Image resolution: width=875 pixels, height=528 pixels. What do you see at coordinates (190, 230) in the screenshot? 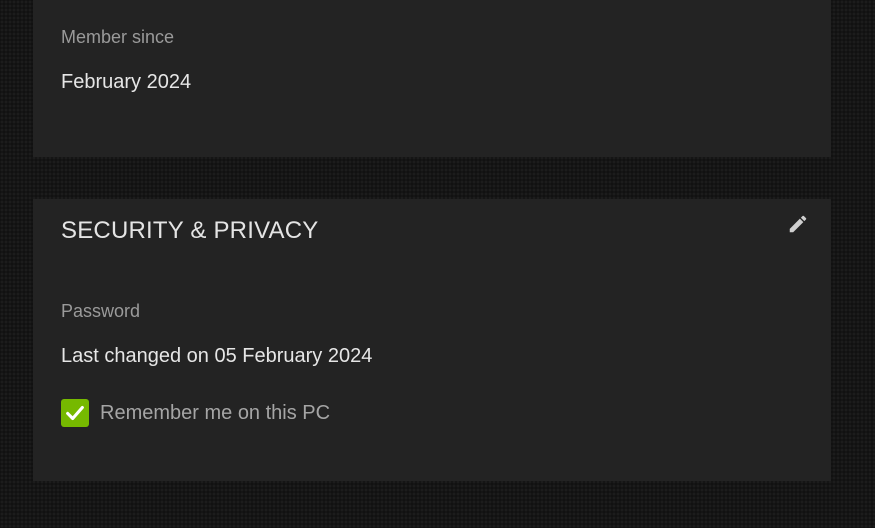
I see `security-privacy-title: SECURITY & PRIVACY` at bounding box center [190, 230].